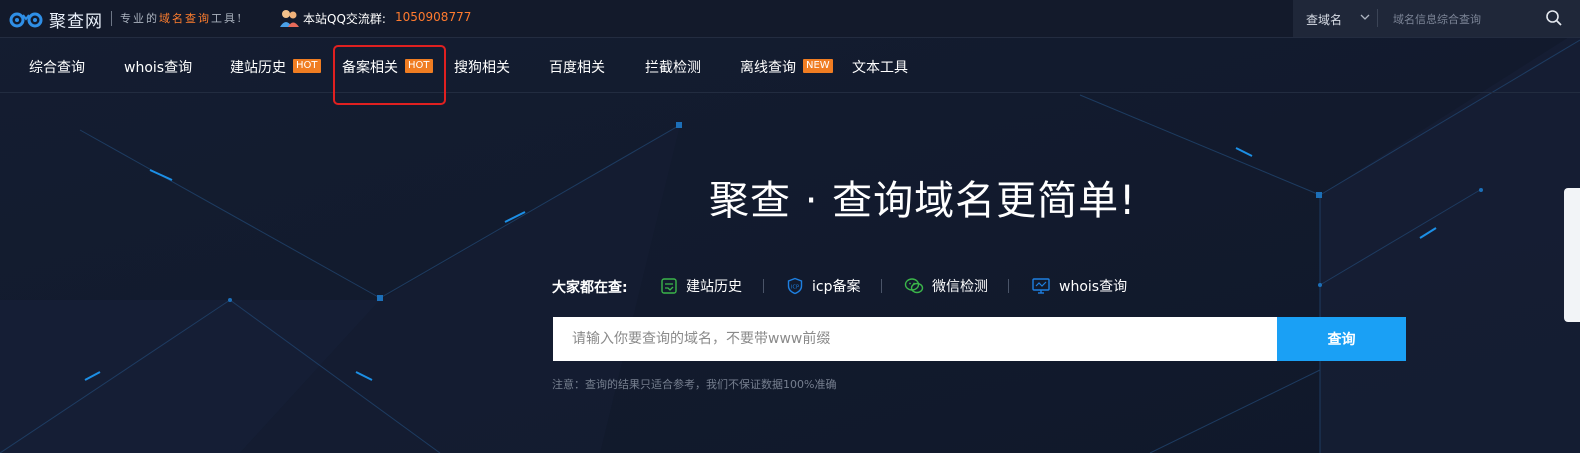 The width and height of the screenshot is (1580, 453). Describe the element at coordinates (790, 19) in the screenshot. I see `top-bar: 聚查网 专业的域名查询工具! 本站QQ交流群: 1050908777 查域名` at that location.